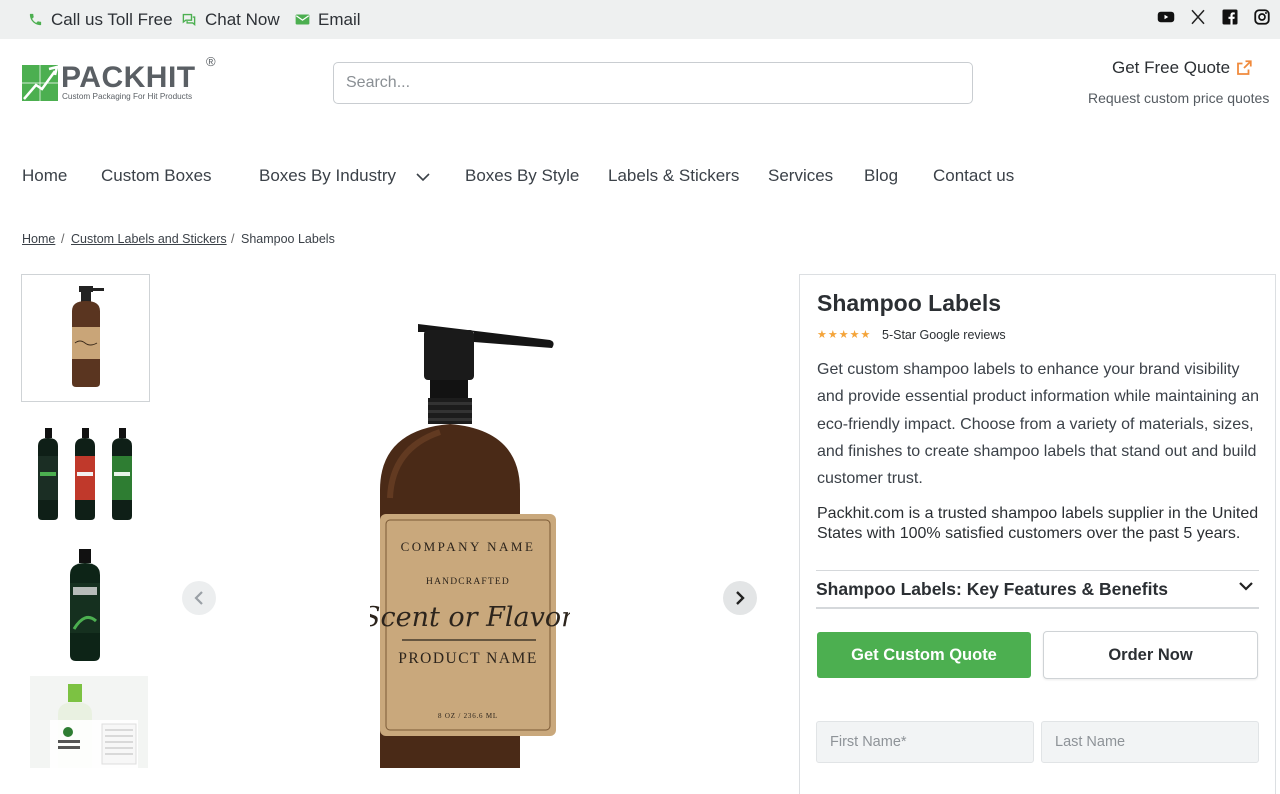 The height and width of the screenshot is (794, 1280). What do you see at coordinates (470, 617) in the screenshot?
I see `label-scent: Scent or Flavor` at bounding box center [470, 617].